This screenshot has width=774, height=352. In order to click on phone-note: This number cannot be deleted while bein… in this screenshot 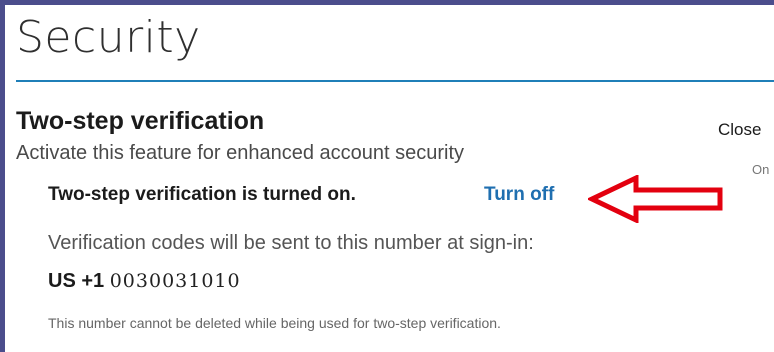, I will do `click(274, 323)`.